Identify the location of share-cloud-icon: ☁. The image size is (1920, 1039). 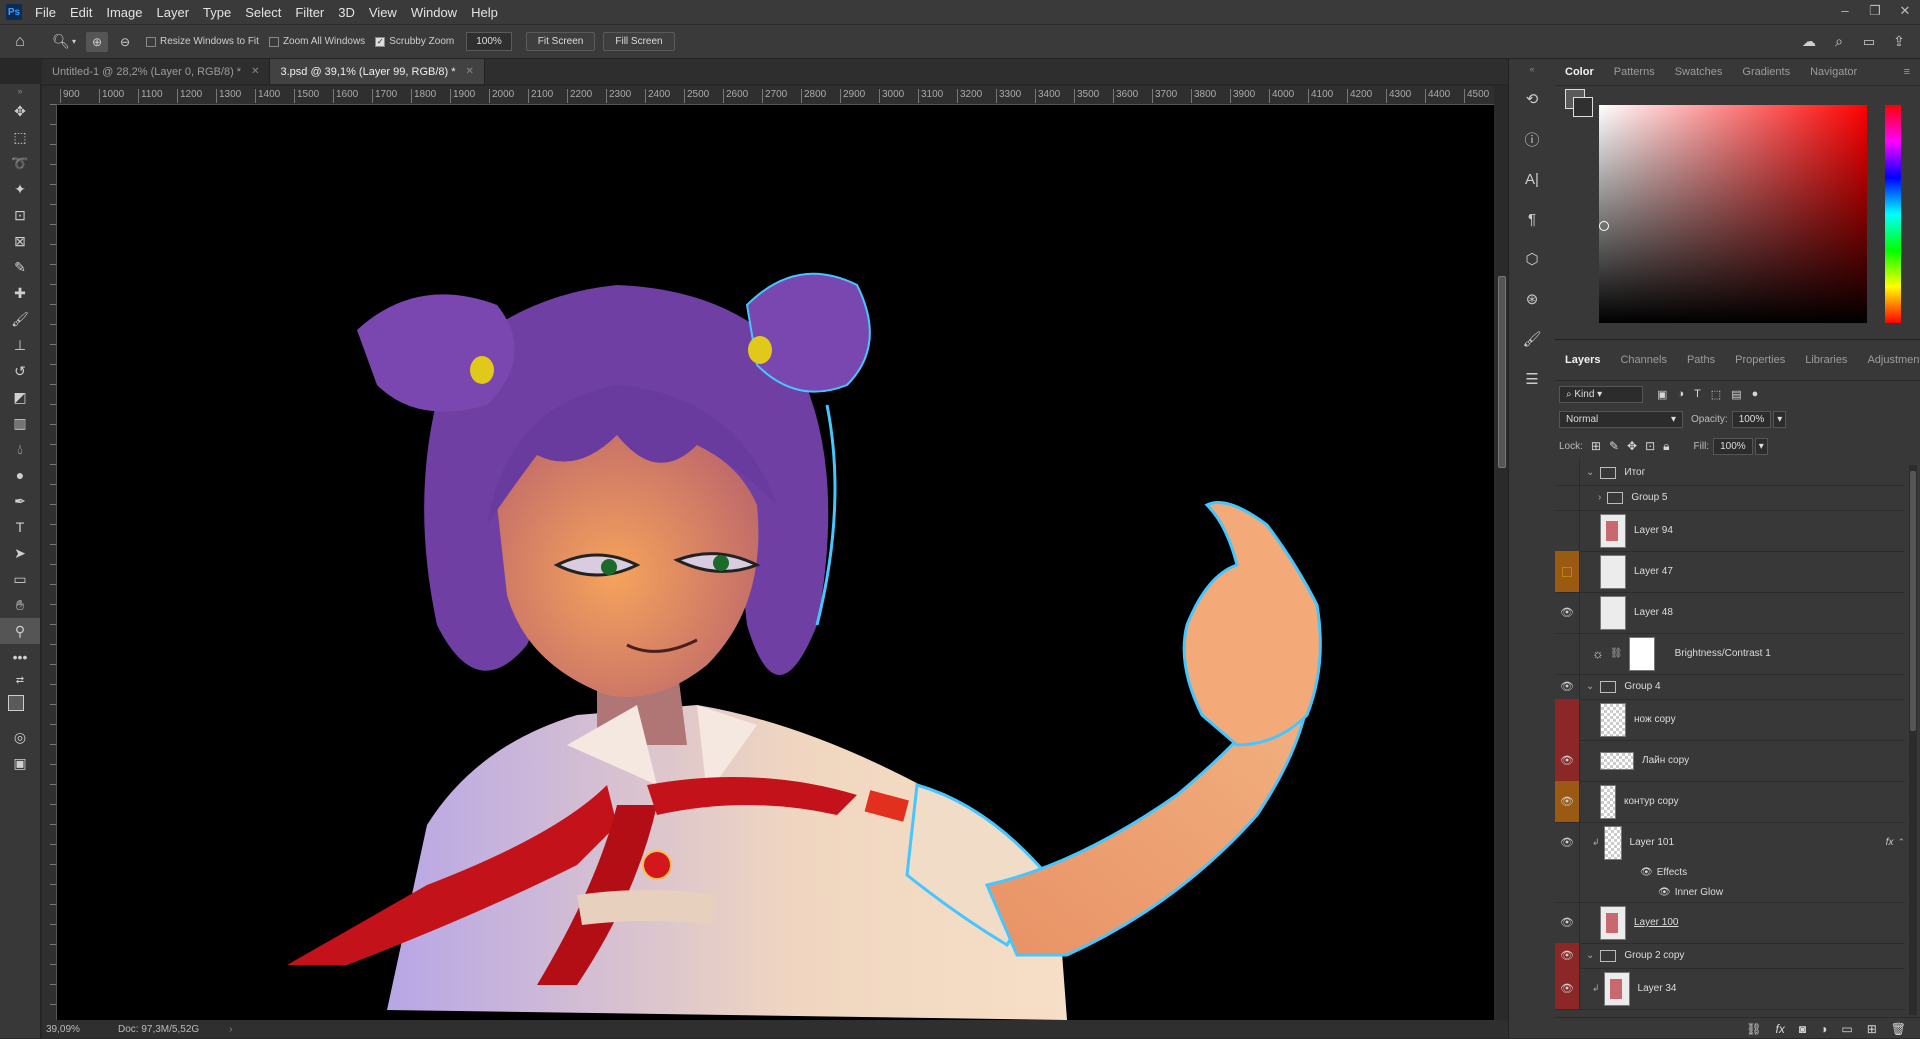
(1809, 41).